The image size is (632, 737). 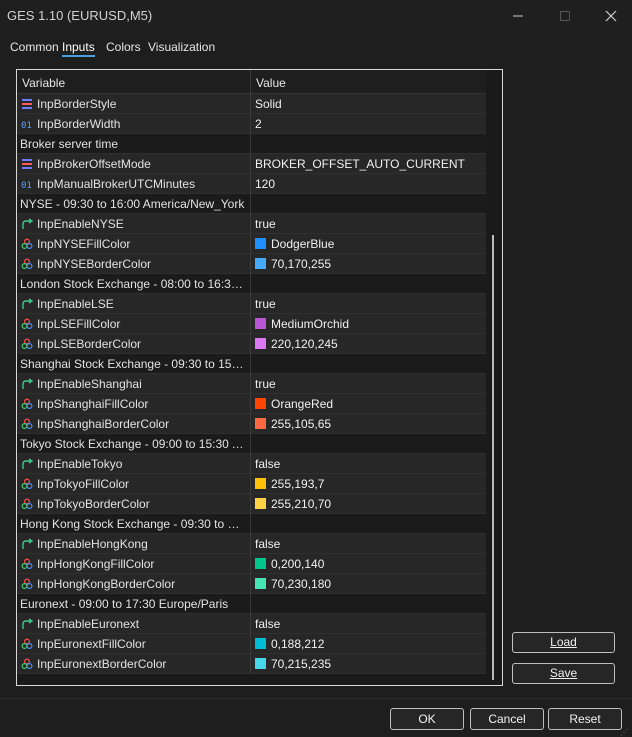 I want to click on resize-grip-icon: ⋰, so click(x=625, y=732).